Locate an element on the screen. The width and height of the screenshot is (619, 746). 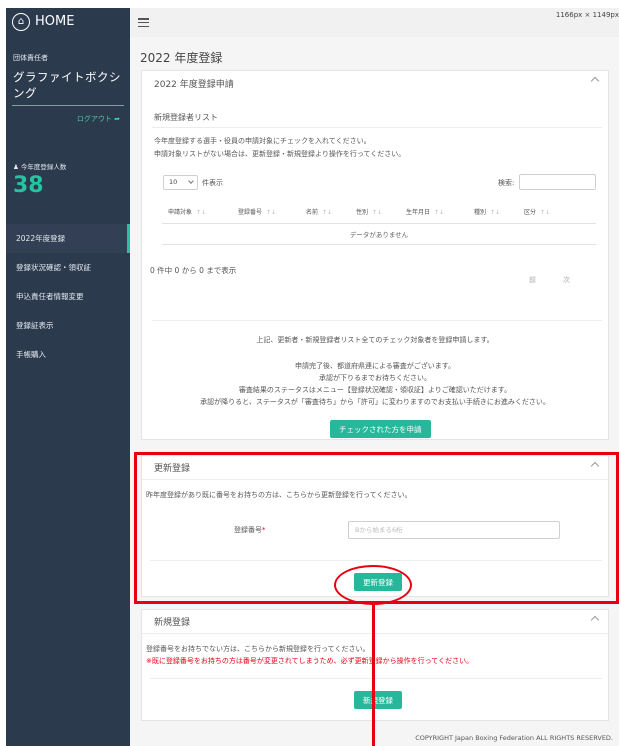
sidebar-item-applicant-info: 申込責任者情報変更 is located at coordinates (68, 296).